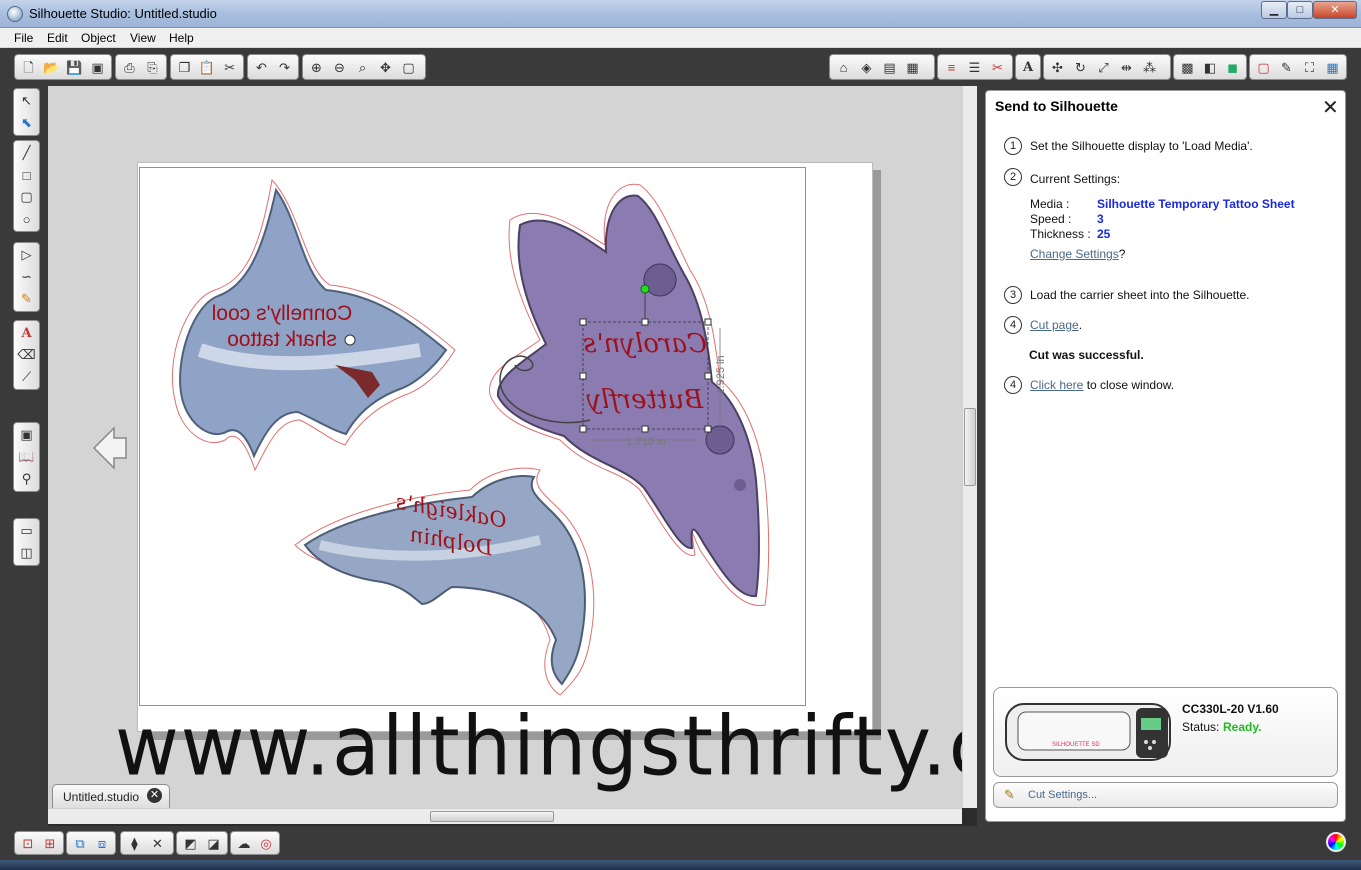 This screenshot has width=1361, height=870. What do you see at coordinates (1051, 219) in the screenshot?
I see `speed-label: Speed :` at bounding box center [1051, 219].